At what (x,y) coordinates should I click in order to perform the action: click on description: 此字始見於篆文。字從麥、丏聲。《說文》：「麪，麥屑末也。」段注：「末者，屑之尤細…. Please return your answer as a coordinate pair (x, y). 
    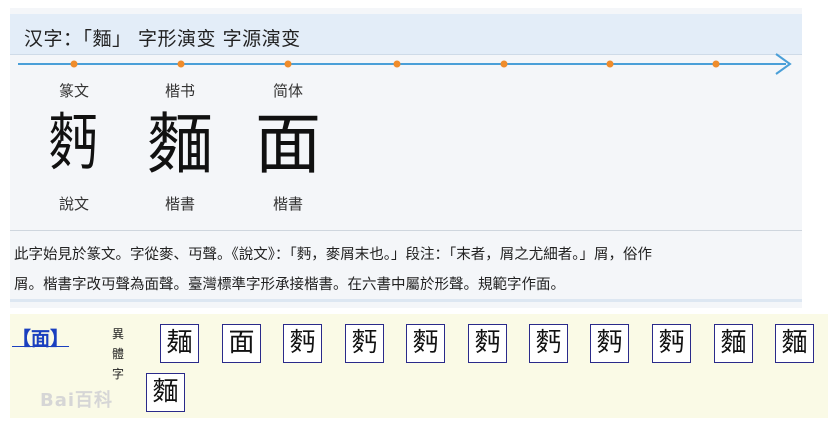
    Looking at the image, I should click on (406, 270).